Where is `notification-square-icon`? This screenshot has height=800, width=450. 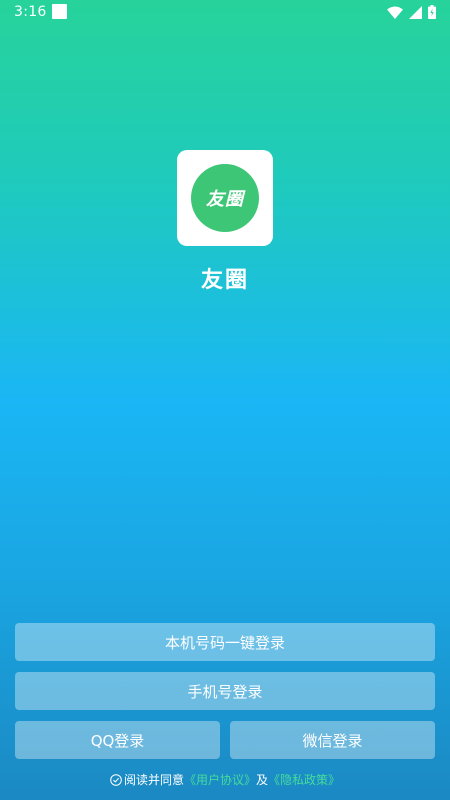 notification-square-icon is located at coordinates (59, 11).